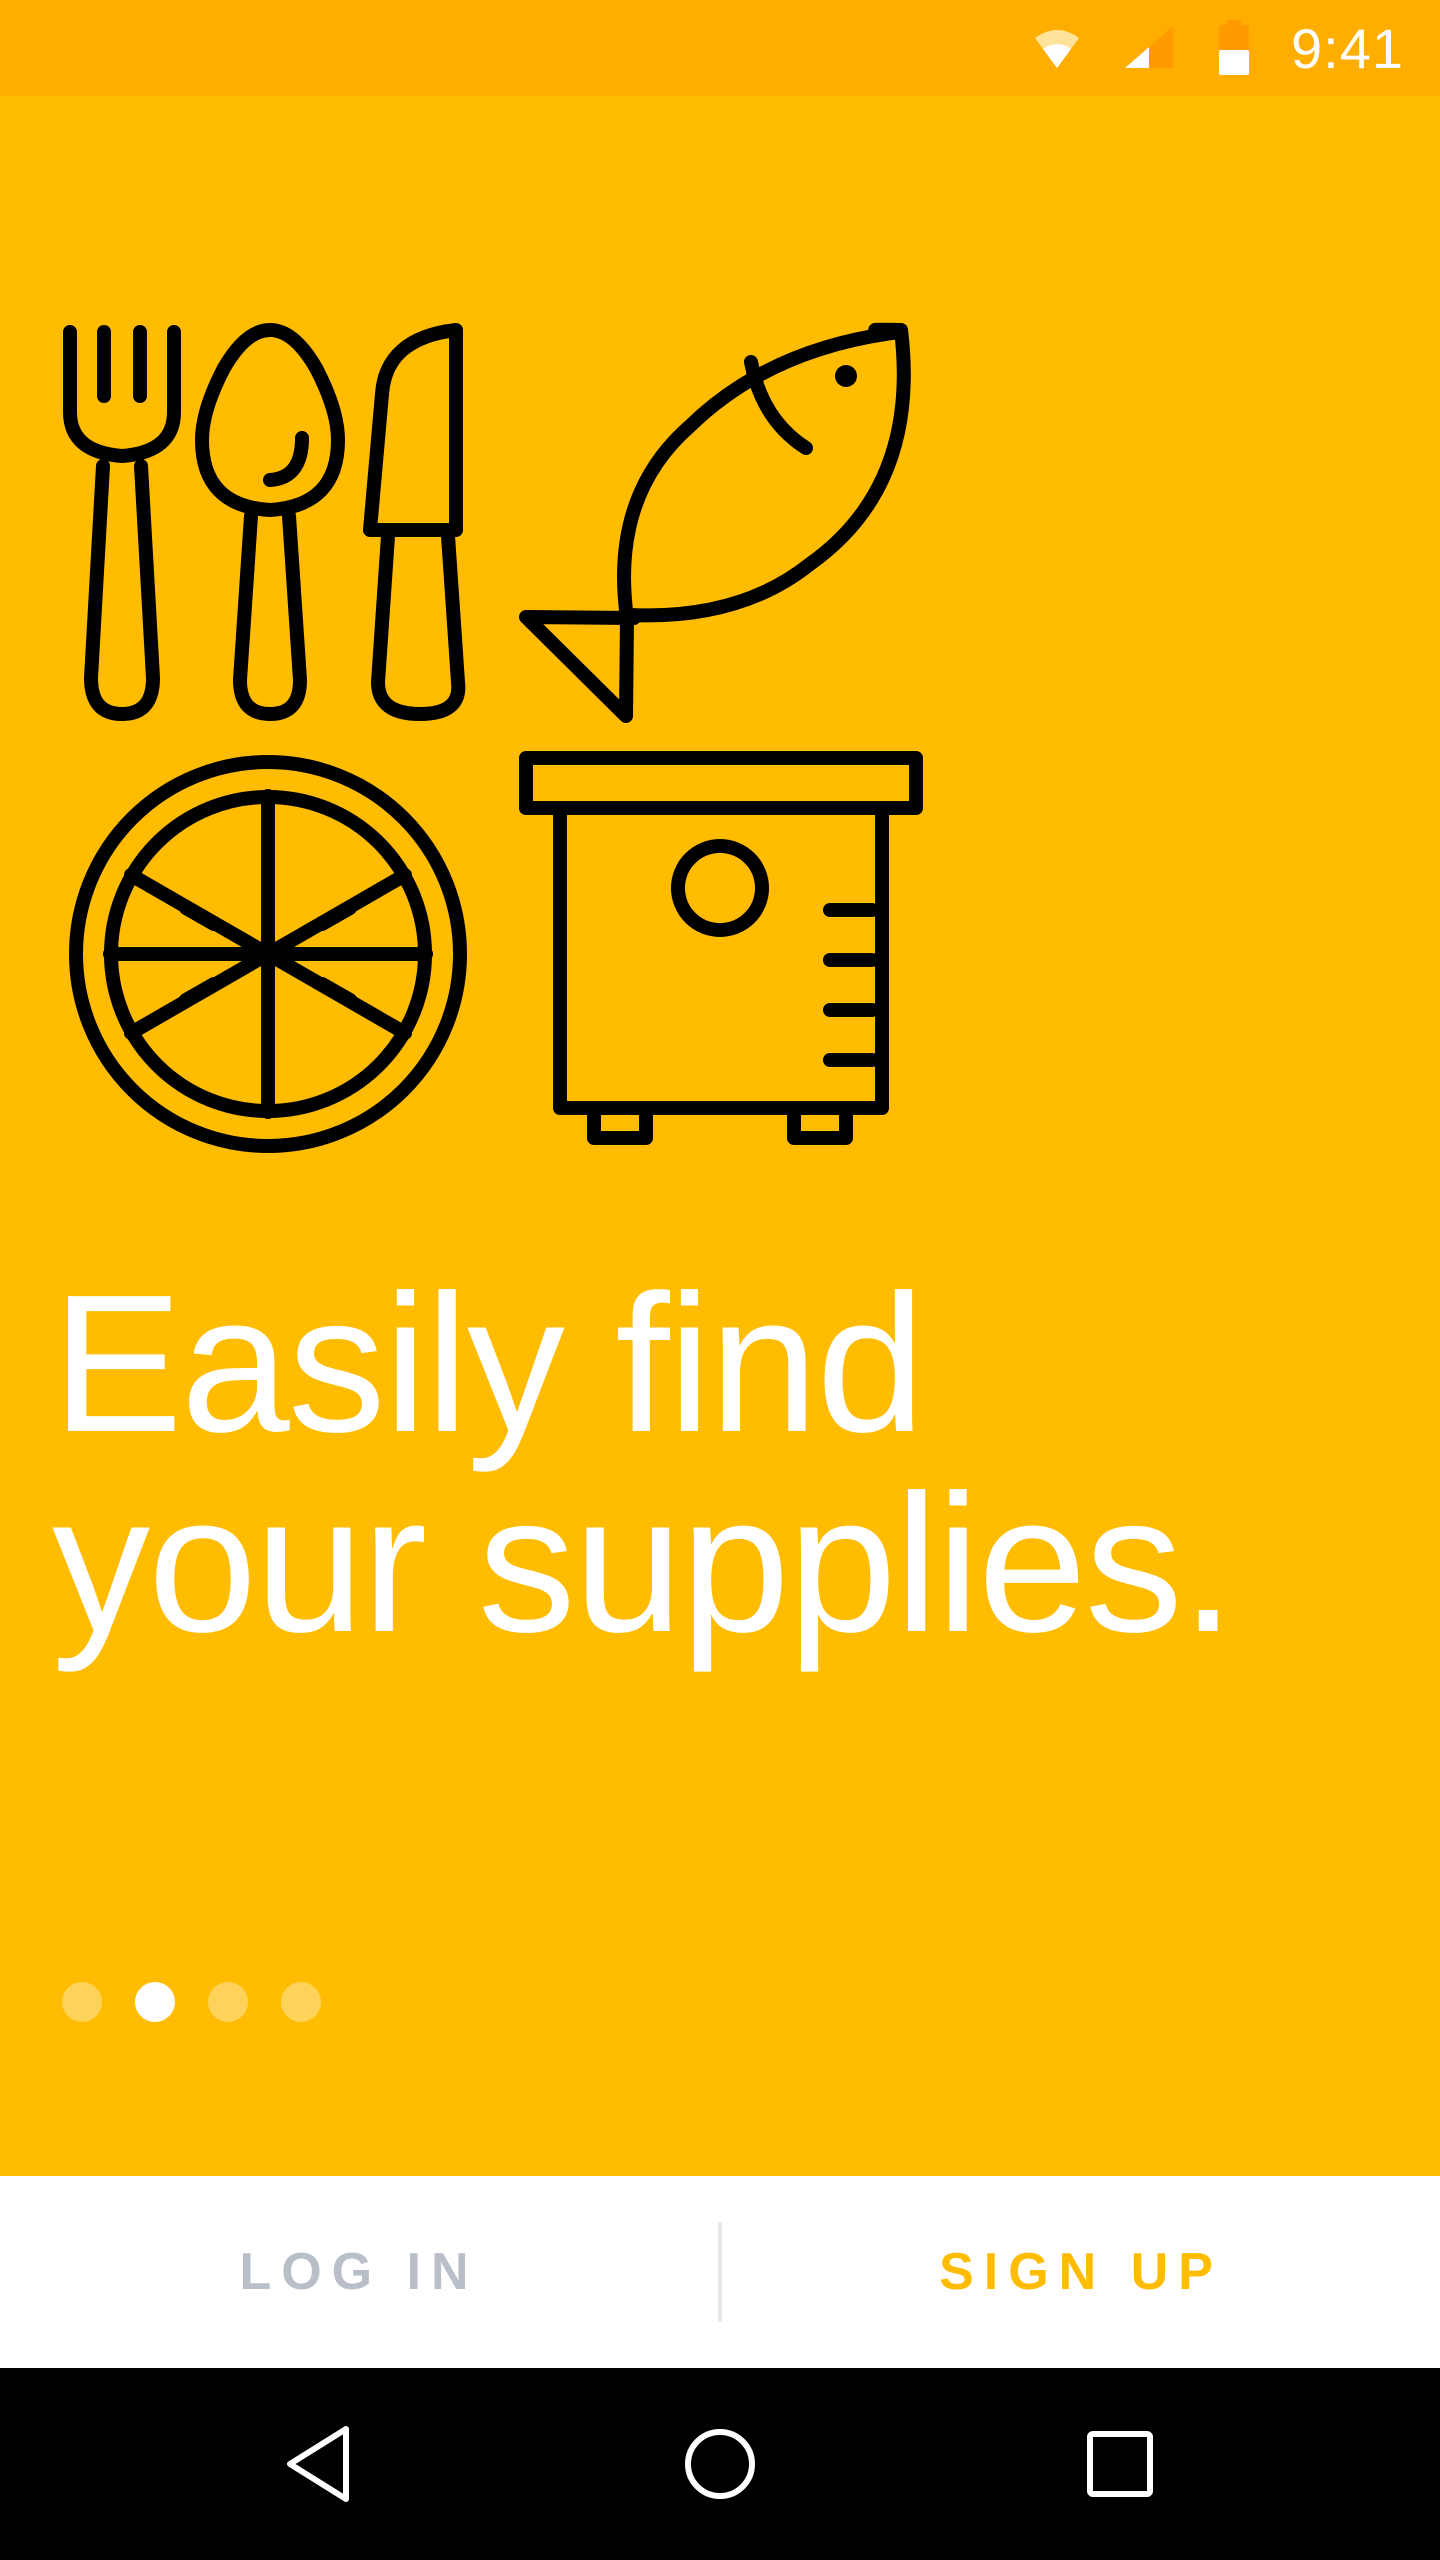 The image size is (1440, 2560). I want to click on back-button, so click(320, 2464).